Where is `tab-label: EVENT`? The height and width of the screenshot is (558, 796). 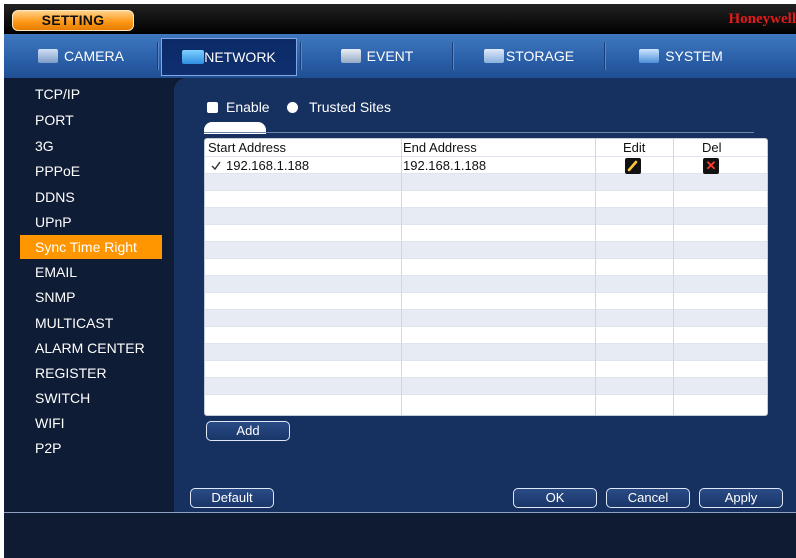
tab-label: EVENT is located at coordinates (390, 56).